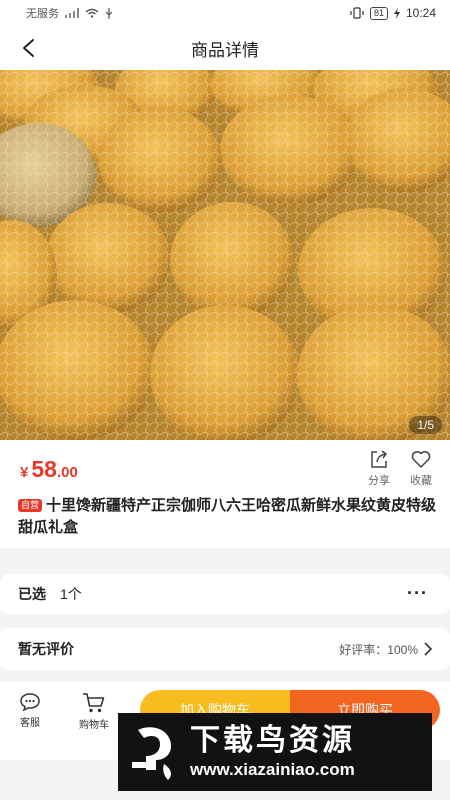 This screenshot has height=800, width=450. What do you see at coordinates (32, 594) in the screenshot?
I see `selected-label: 已选` at bounding box center [32, 594].